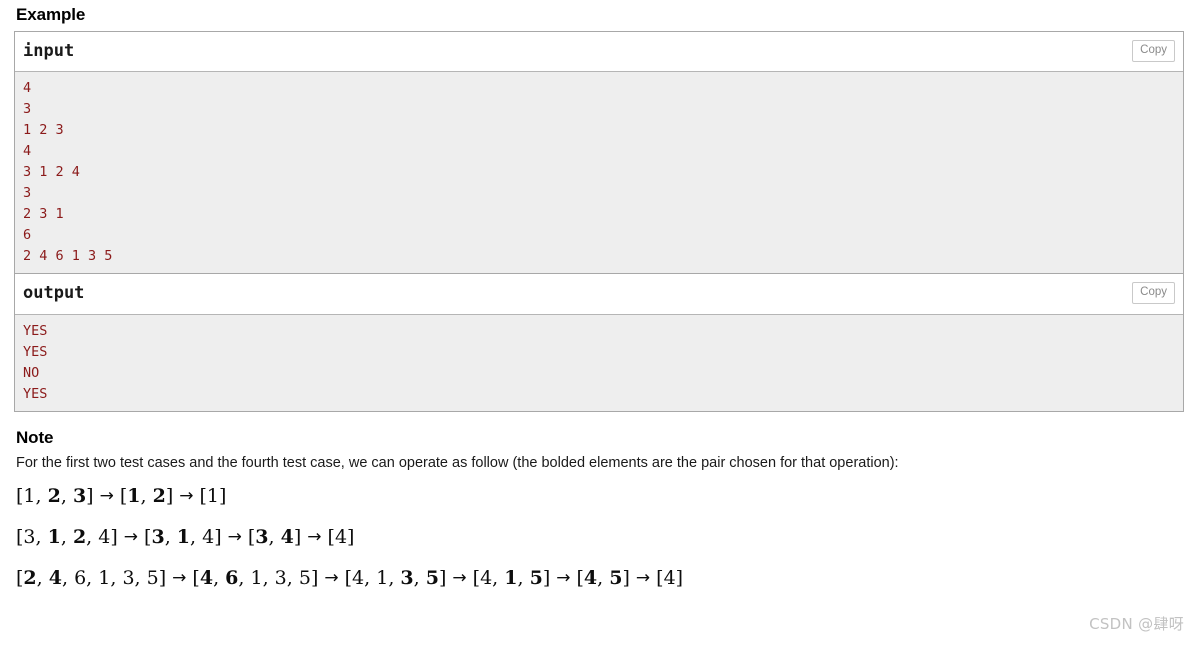 The image size is (1198, 646). I want to click on note-formula: [3, 1, 2, 4] → [3, 1, 4] → [3, 4] → [4], so click(599, 537).